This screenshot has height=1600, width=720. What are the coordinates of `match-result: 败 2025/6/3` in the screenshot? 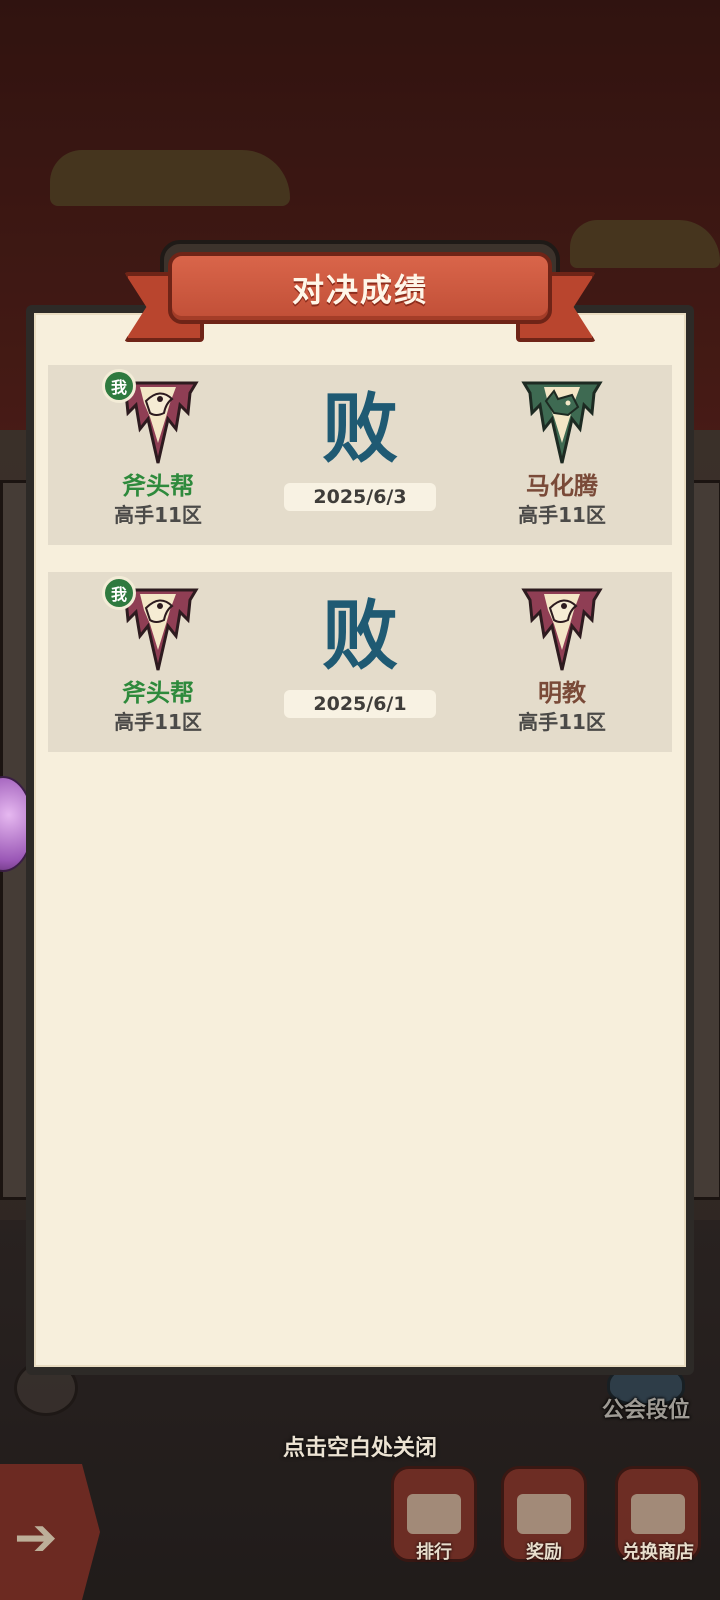 It's located at (360, 454).